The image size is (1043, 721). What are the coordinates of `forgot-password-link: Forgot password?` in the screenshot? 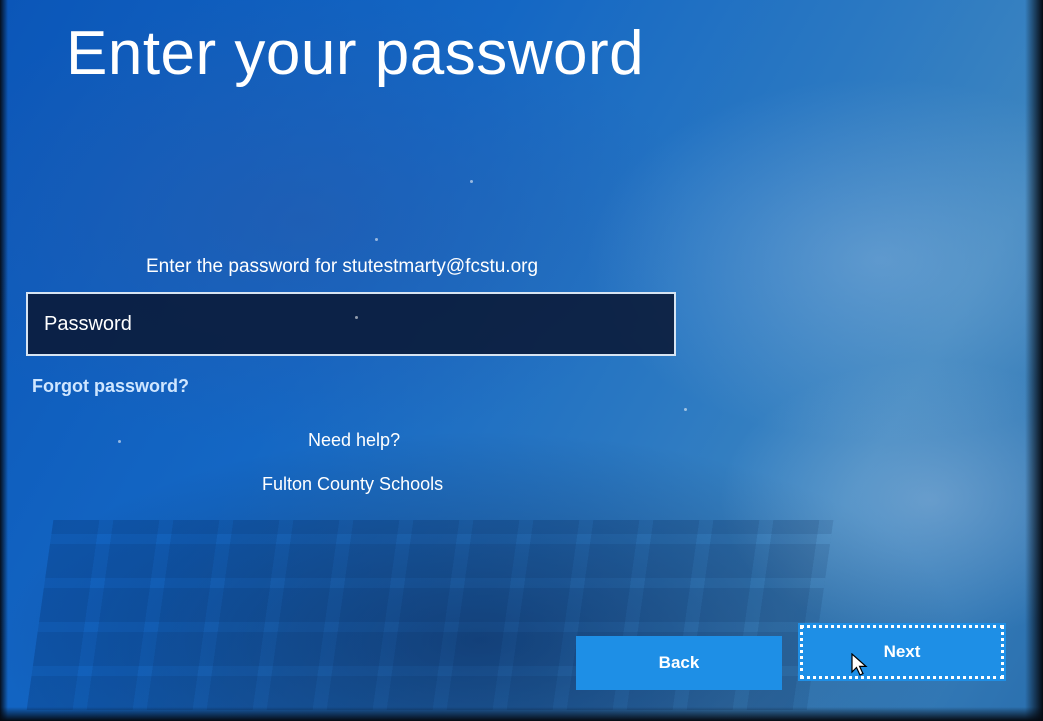 It's located at (110, 386).